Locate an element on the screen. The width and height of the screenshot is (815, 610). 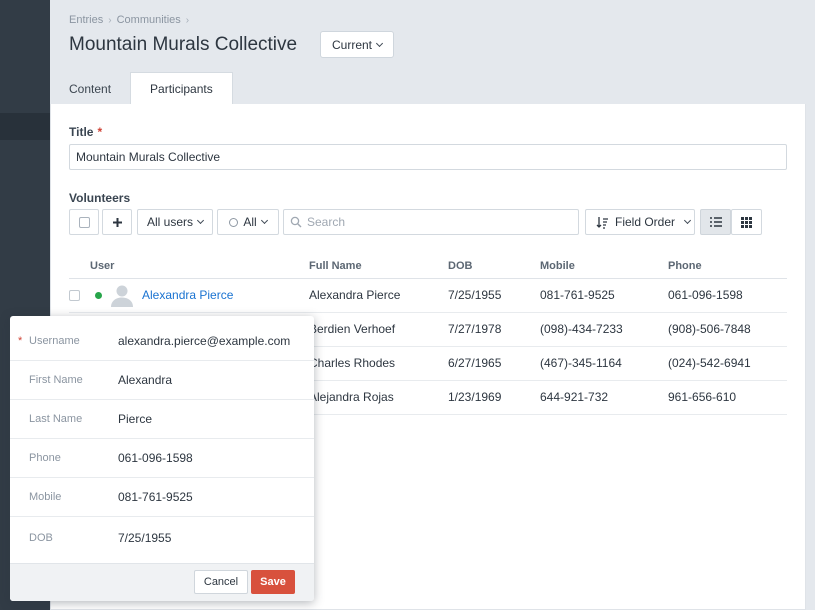
popup-field-value: 061-096-1598 is located at coordinates (155, 458).